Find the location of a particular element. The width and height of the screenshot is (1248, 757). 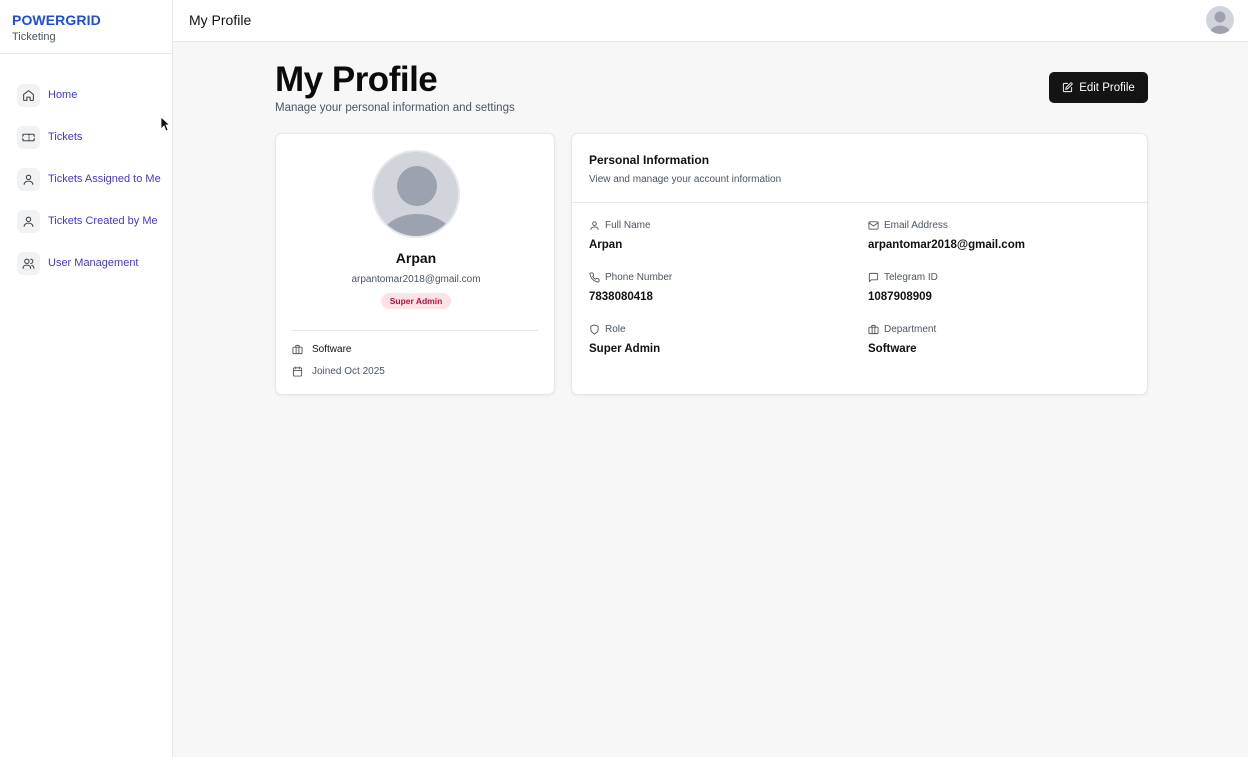

sidebar-item-label: Home is located at coordinates (63, 95).